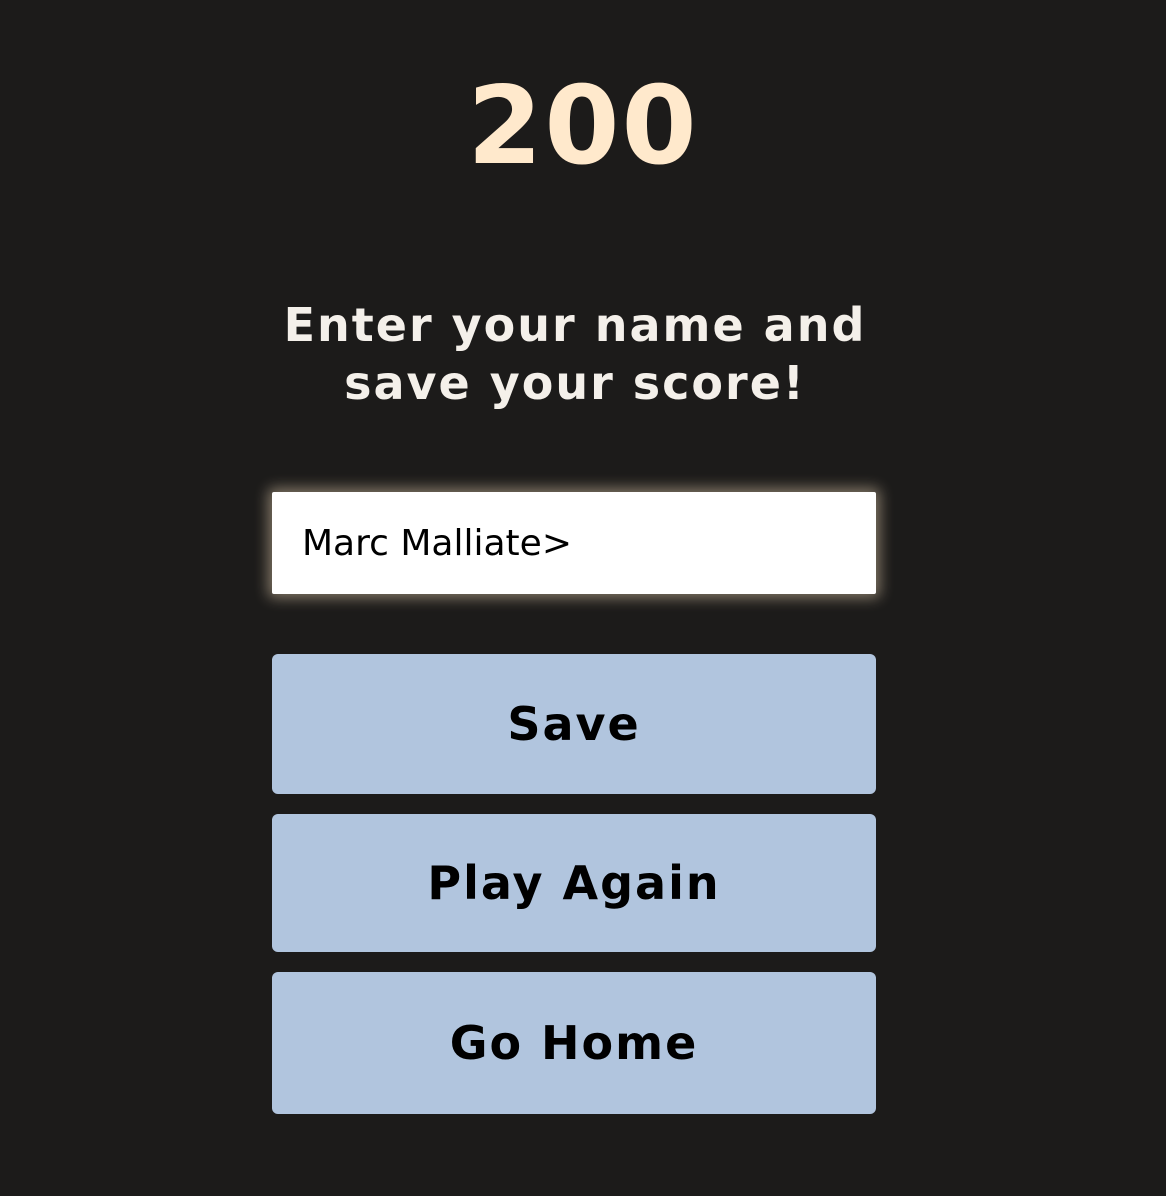  What do you see at coordinates (574, 883) in the screenshot?
I see `play-again-button: Play Again` at bounding box center [574, 883].